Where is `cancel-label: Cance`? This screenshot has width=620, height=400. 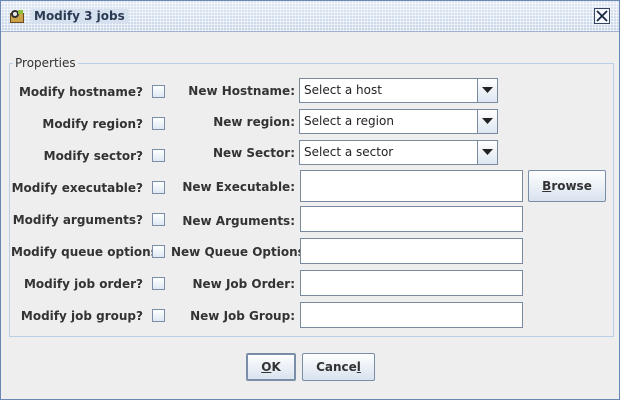
cancel-label: Cance is located at coordinates (336, 367).